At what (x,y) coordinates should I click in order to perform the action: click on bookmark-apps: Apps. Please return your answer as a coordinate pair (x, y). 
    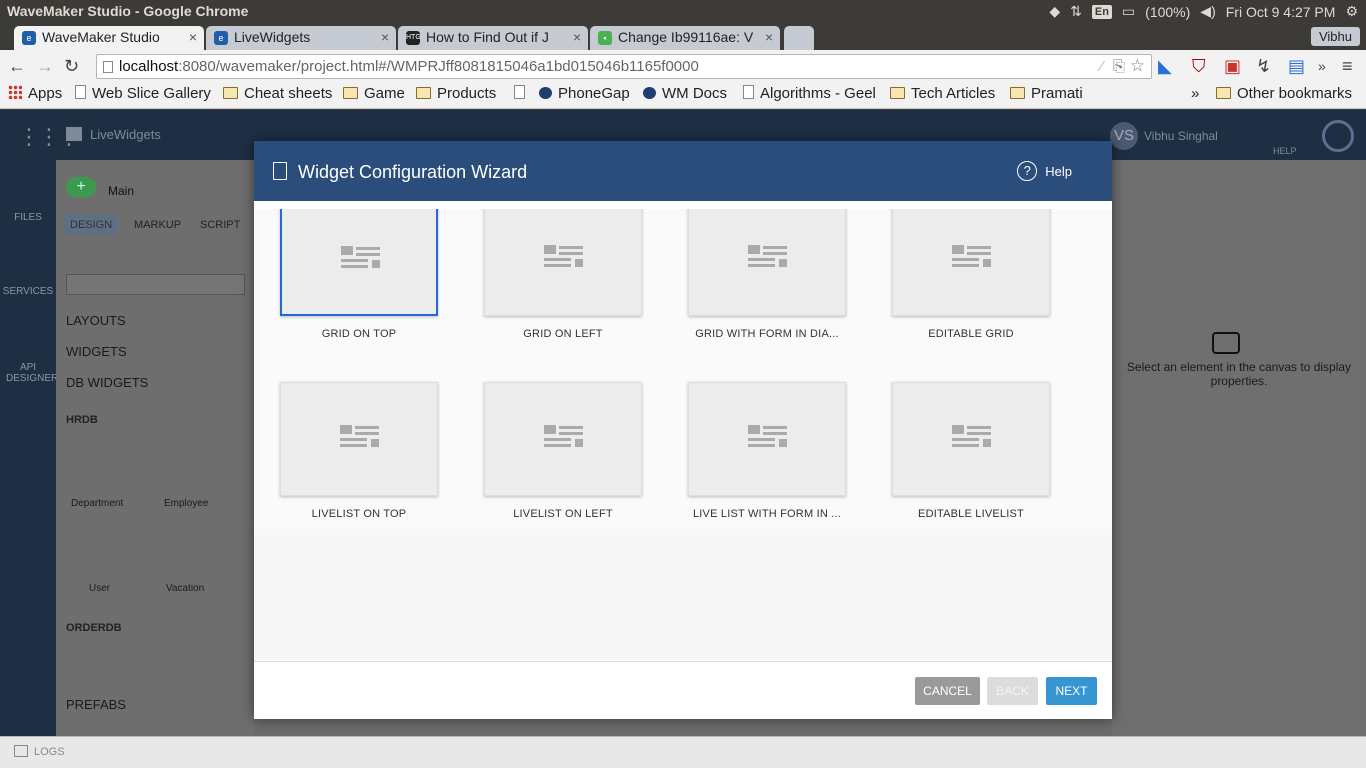
    Looking at the image, I should click on (35, 93).